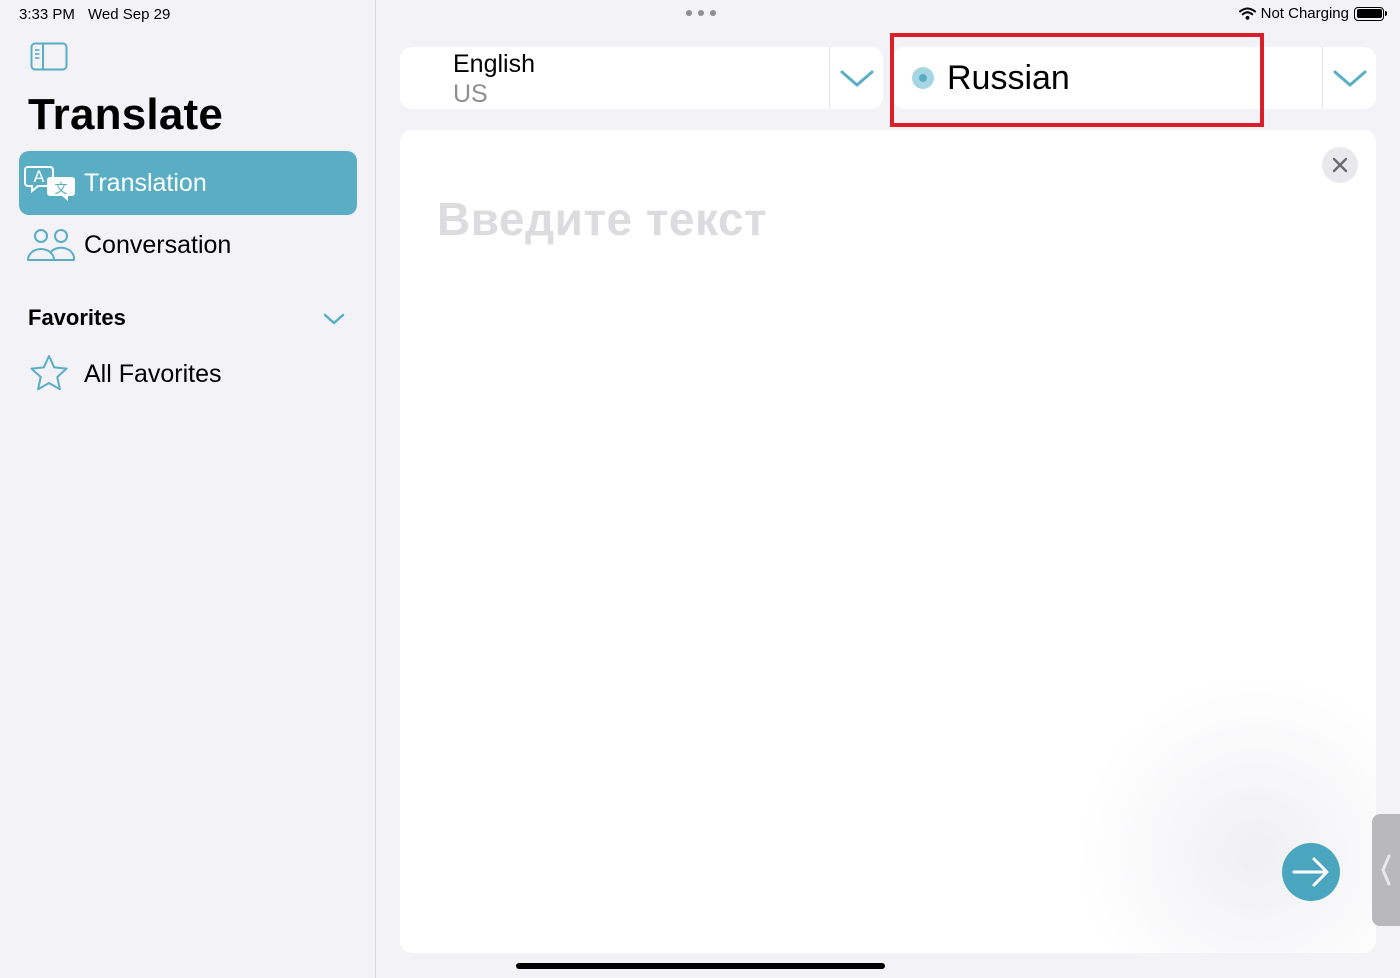 The height and width of the screenshot is (978, 1400). What do you see at coordinates (494, 64) in the screenshot?
I see `source-language-name: English` at bounding box center [494, 64].